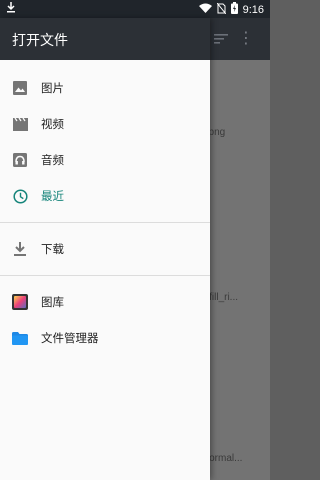 Image resolution: width=320 pixels, height=480 pixels. I want to click on drawer-item-gallery: 图库, so click(105, 302).